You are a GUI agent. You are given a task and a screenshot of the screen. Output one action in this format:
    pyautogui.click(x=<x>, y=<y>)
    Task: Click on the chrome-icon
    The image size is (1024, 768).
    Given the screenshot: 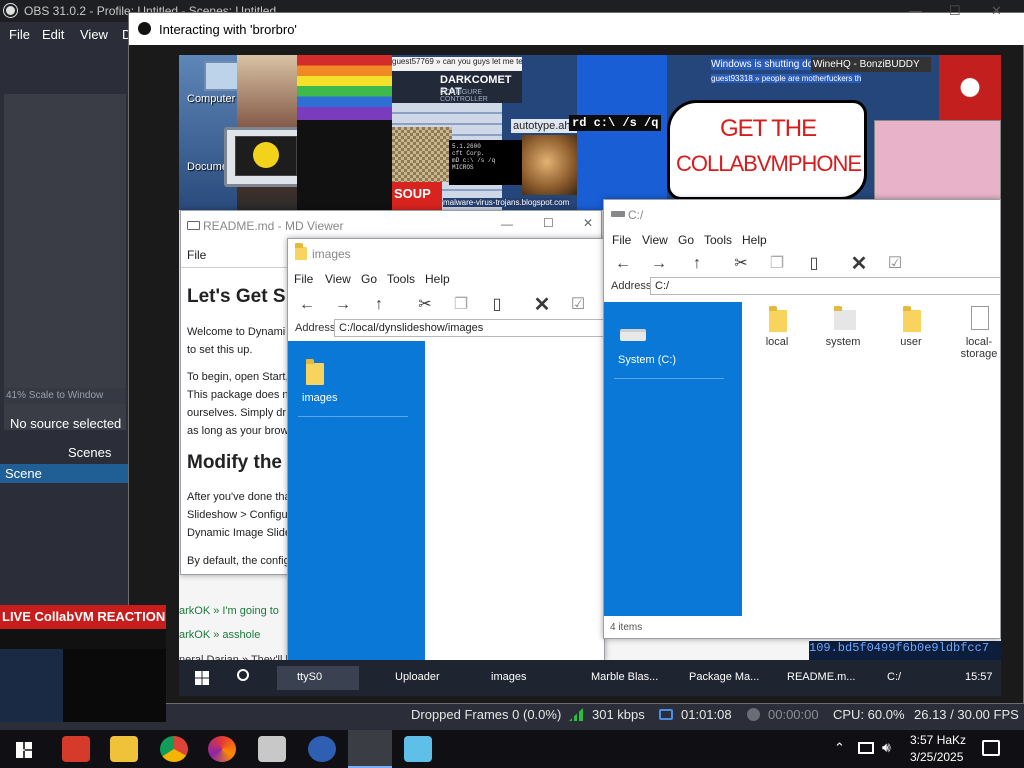 What is the action you would take?
    pyautogui.click(x=174, y=749)
    